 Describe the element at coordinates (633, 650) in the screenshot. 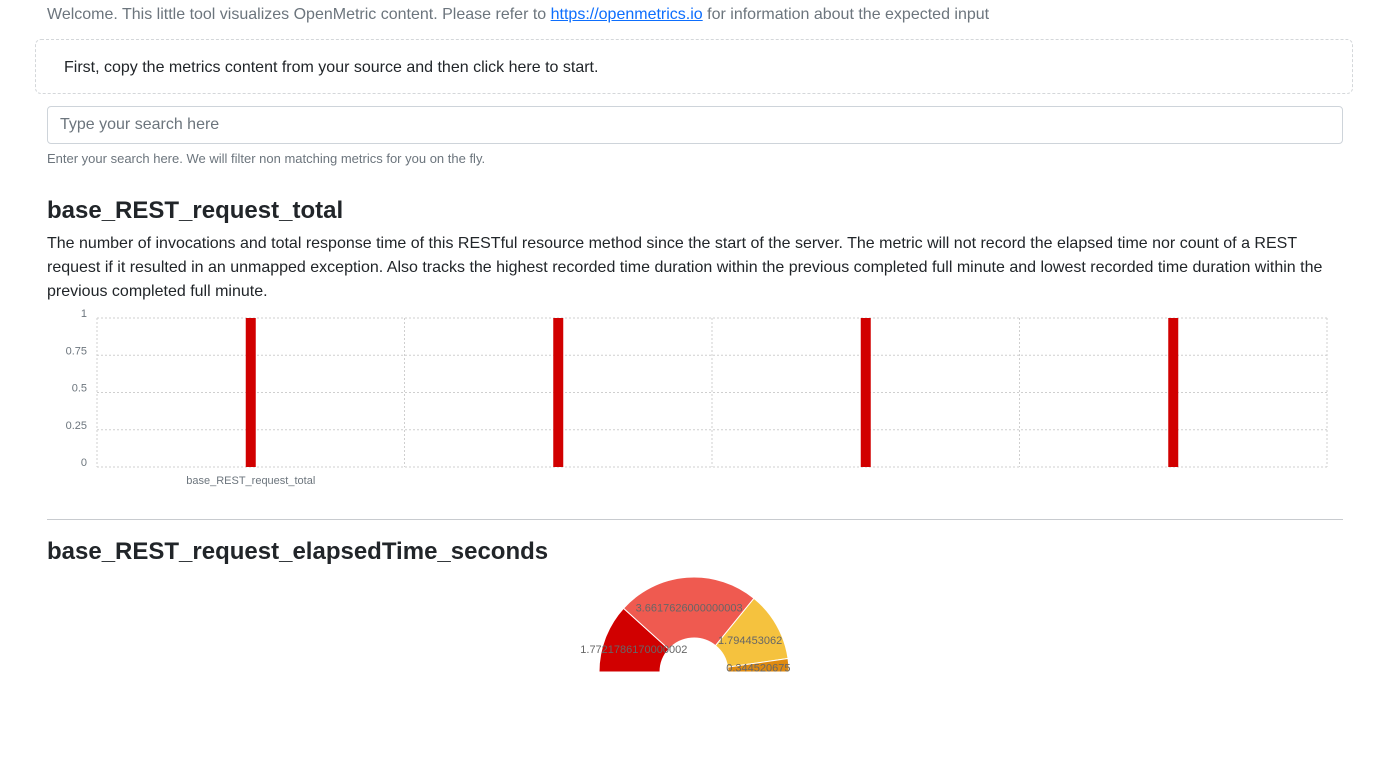

I see `slice-label: 1.7721786170000002` at that location.